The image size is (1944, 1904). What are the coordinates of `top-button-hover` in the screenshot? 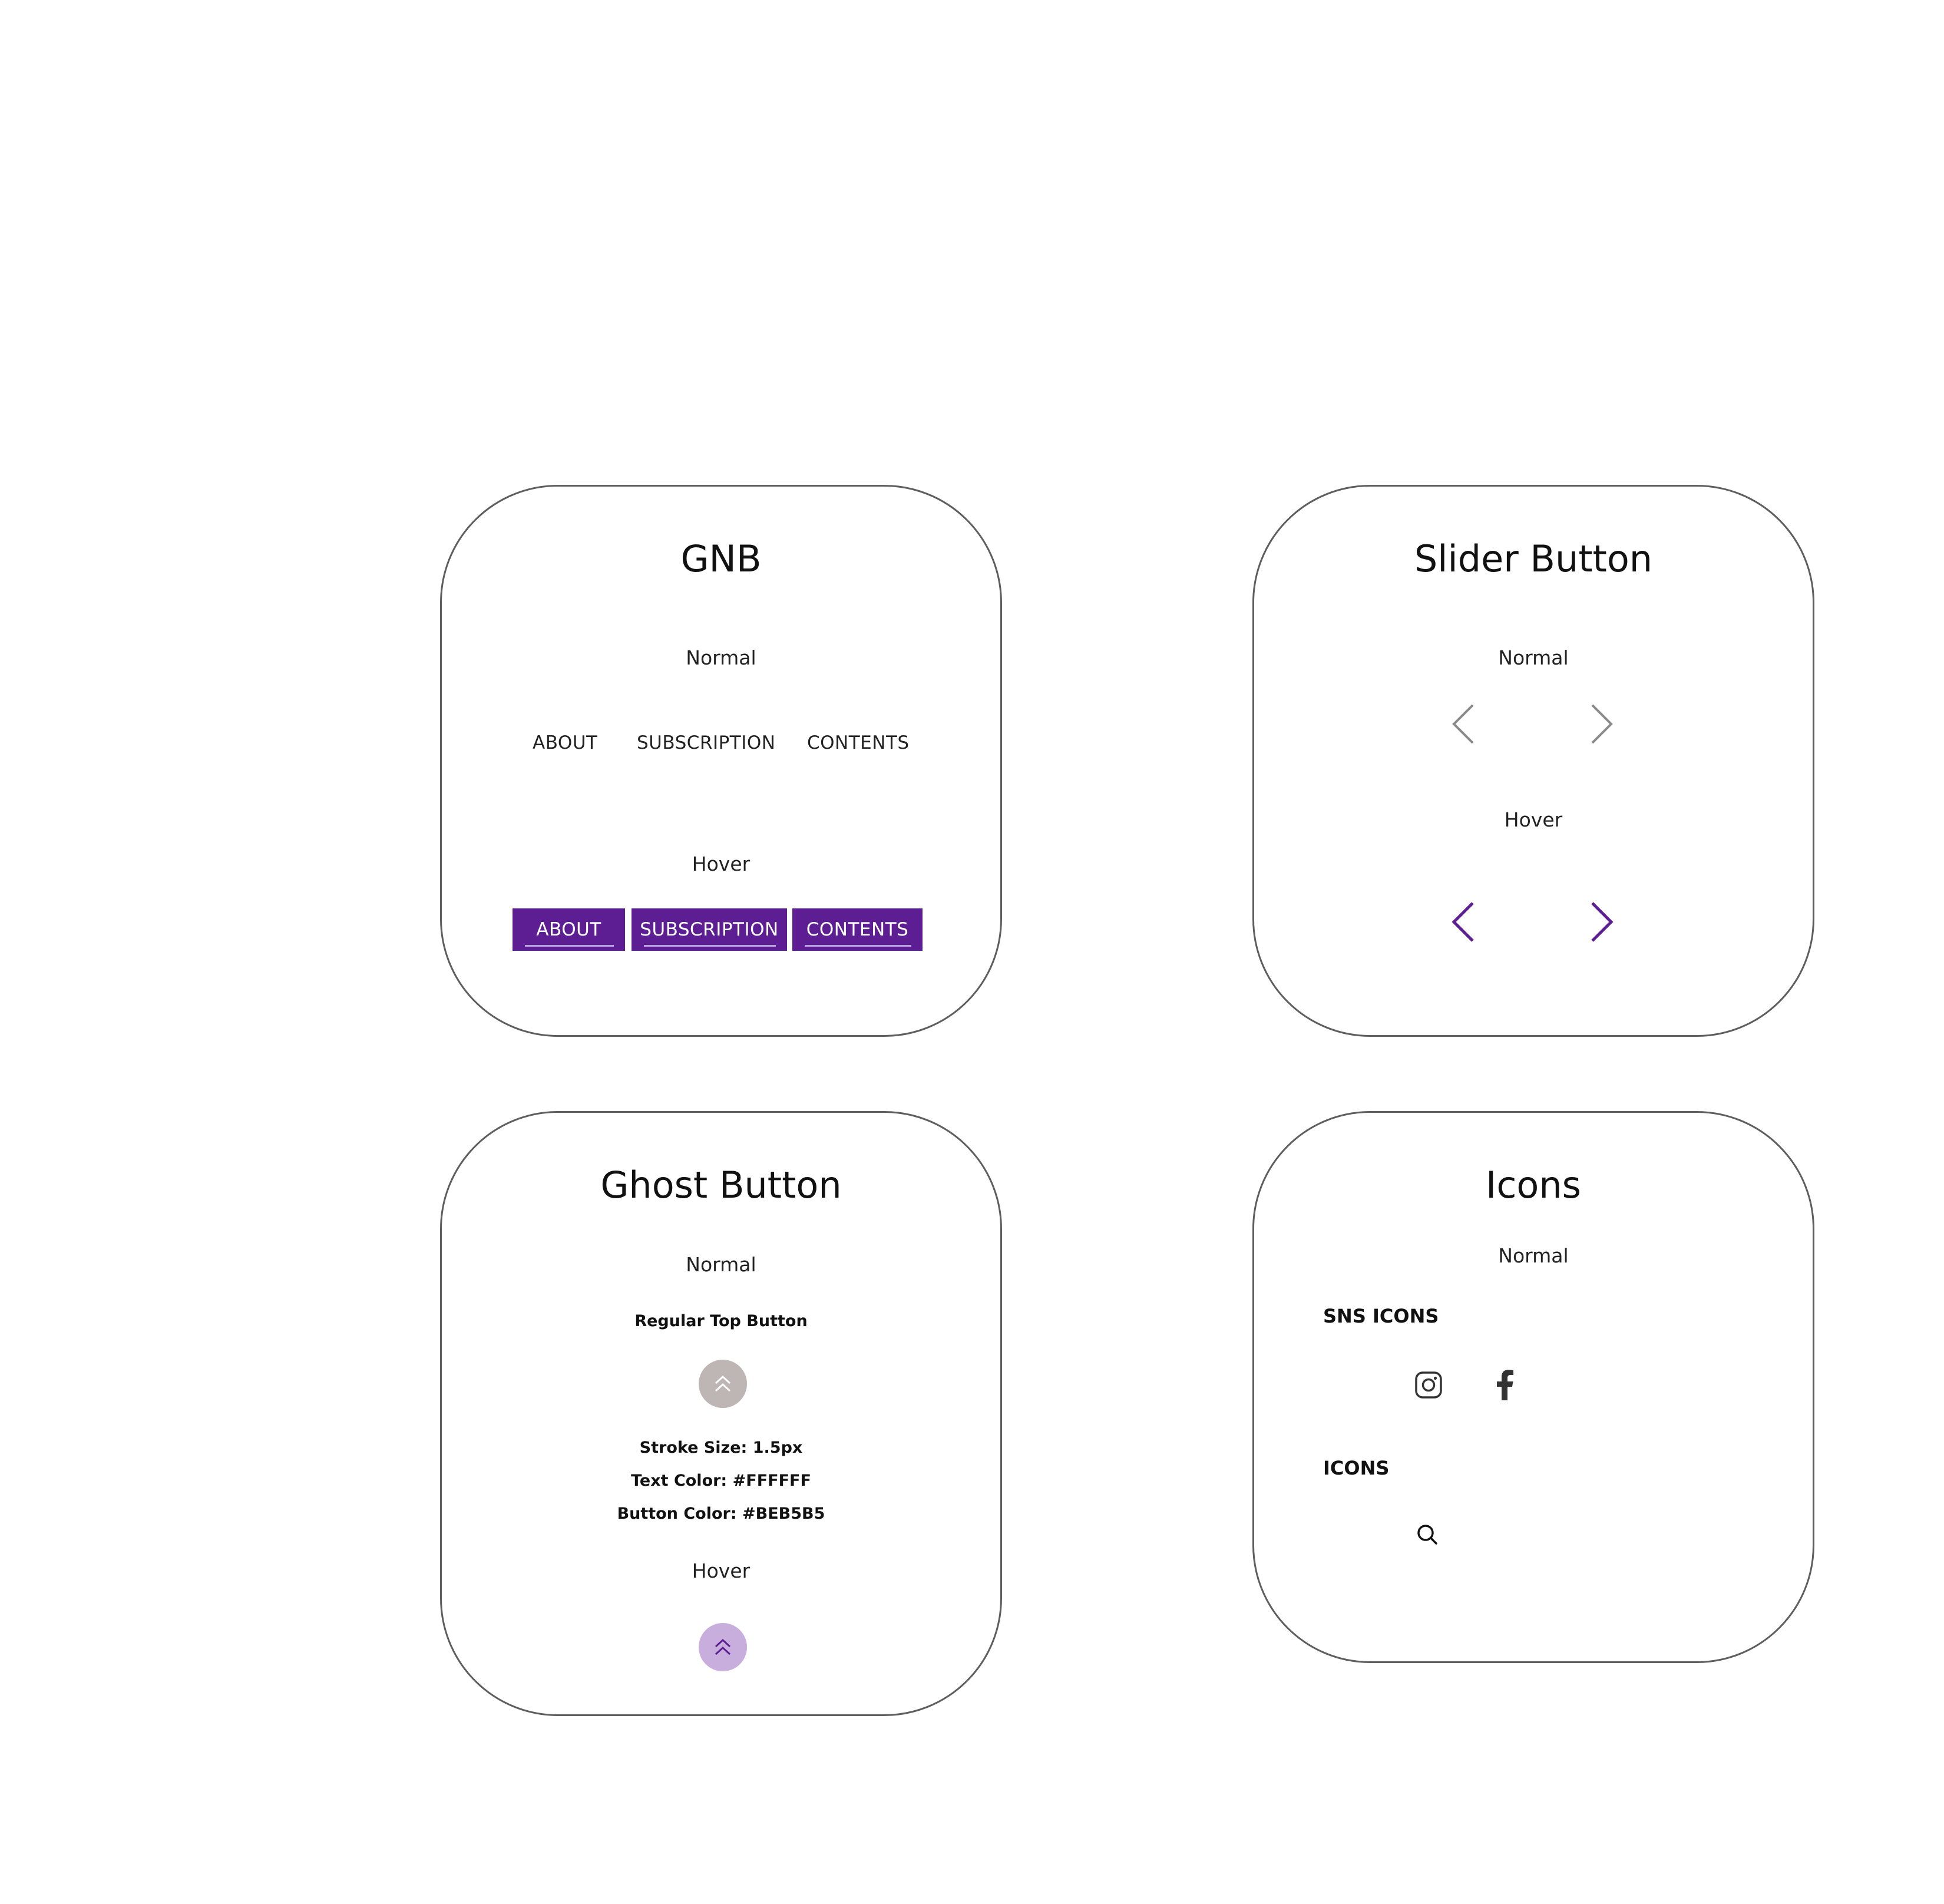 It's located at (723, 1647).